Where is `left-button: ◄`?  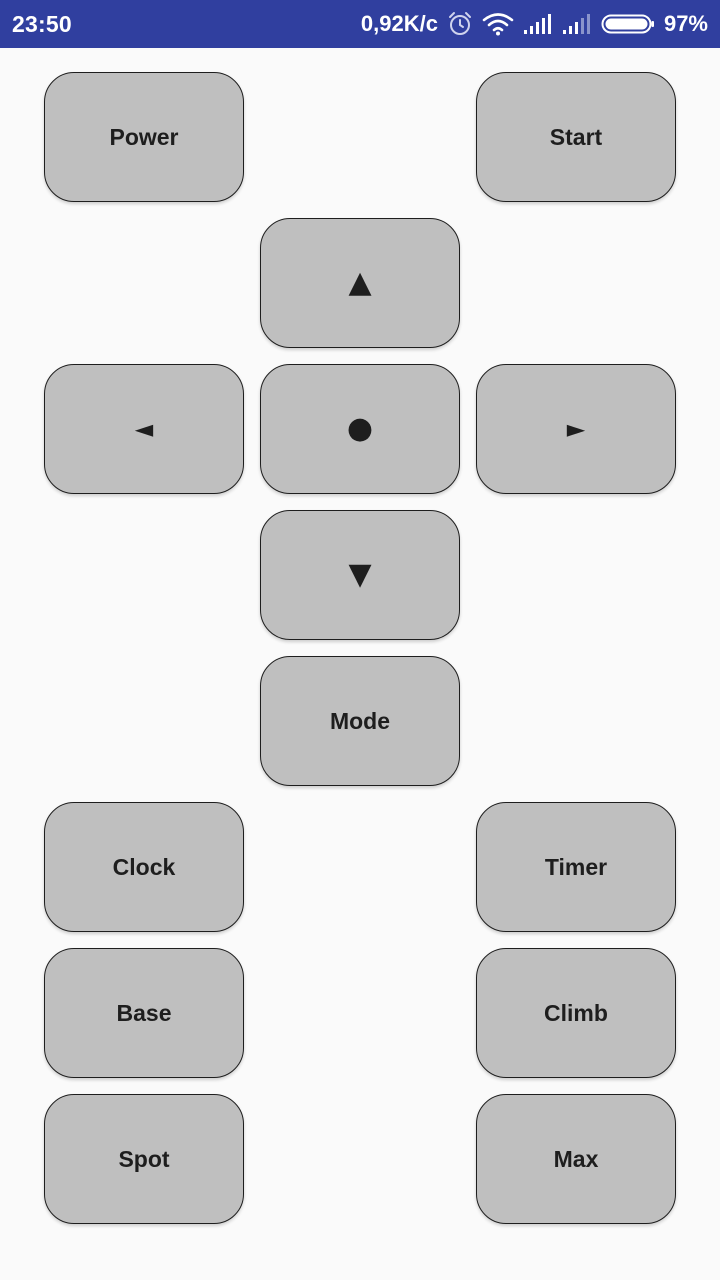
left-button: ◄ is located at coordinates (144, 429).